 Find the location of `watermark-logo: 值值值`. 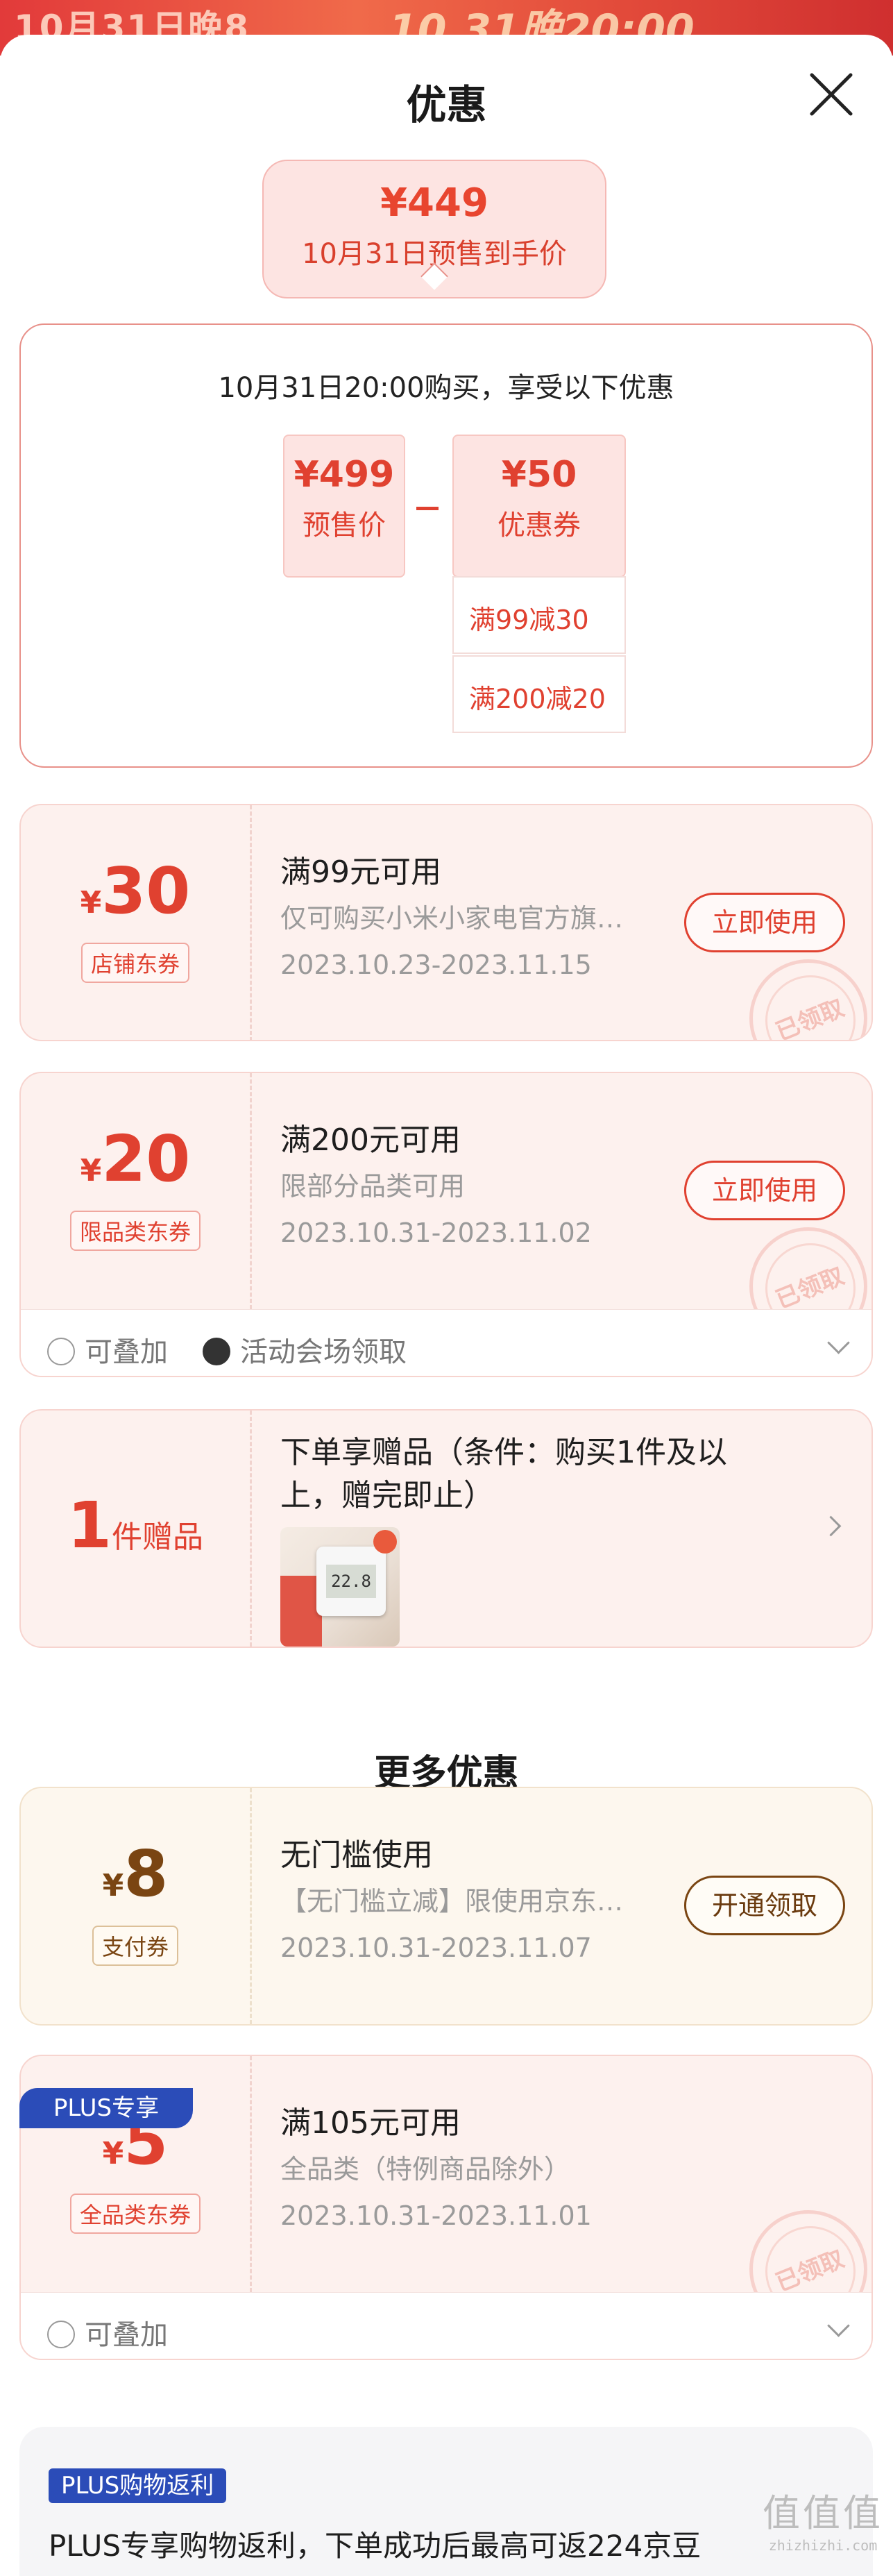

watermark-logo: 值值值 is located at coordinates (823, 2513).